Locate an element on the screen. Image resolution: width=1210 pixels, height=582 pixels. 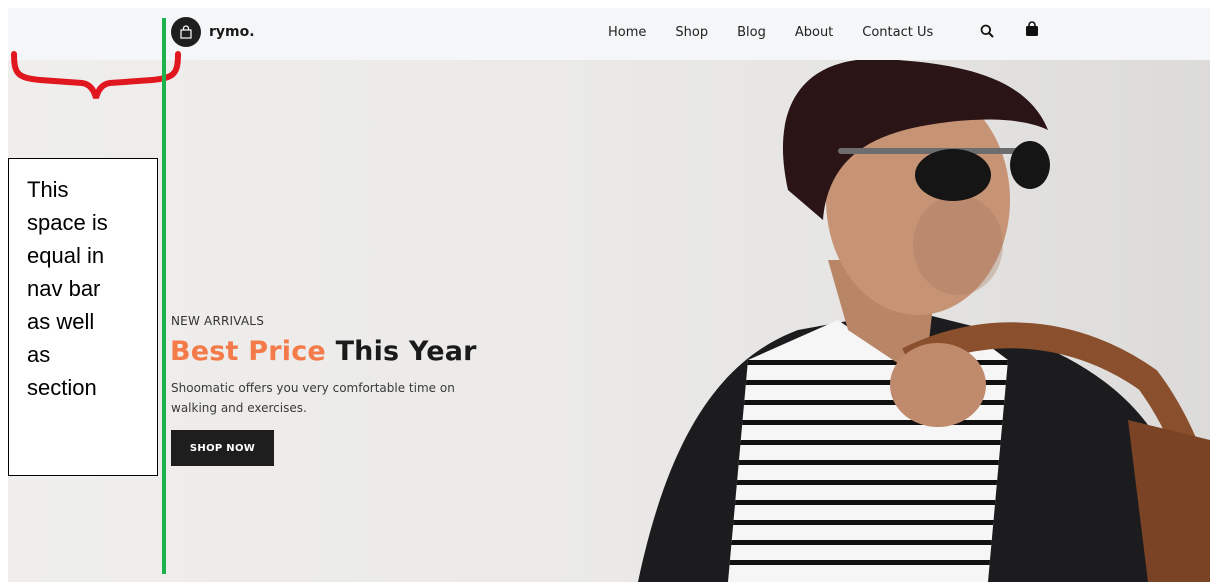
nav-link-contact: Contact Us is located at coordinates (897, 32).